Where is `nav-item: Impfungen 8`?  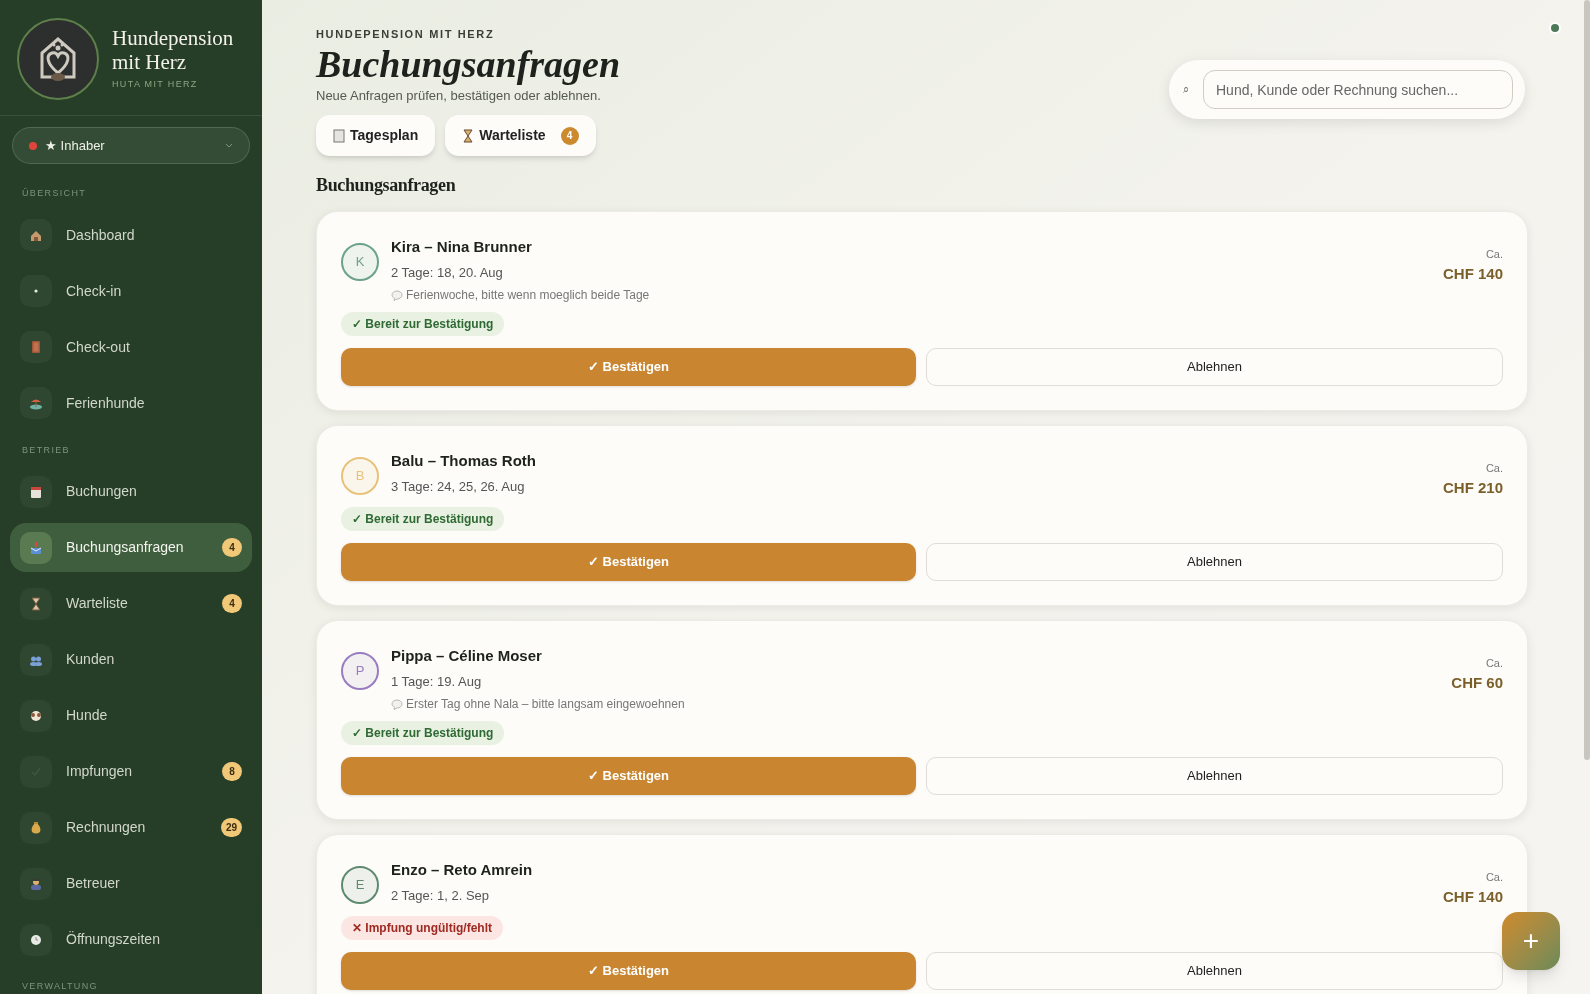
nav-item: Impfungen 8 is located at coordinates (131, 771).